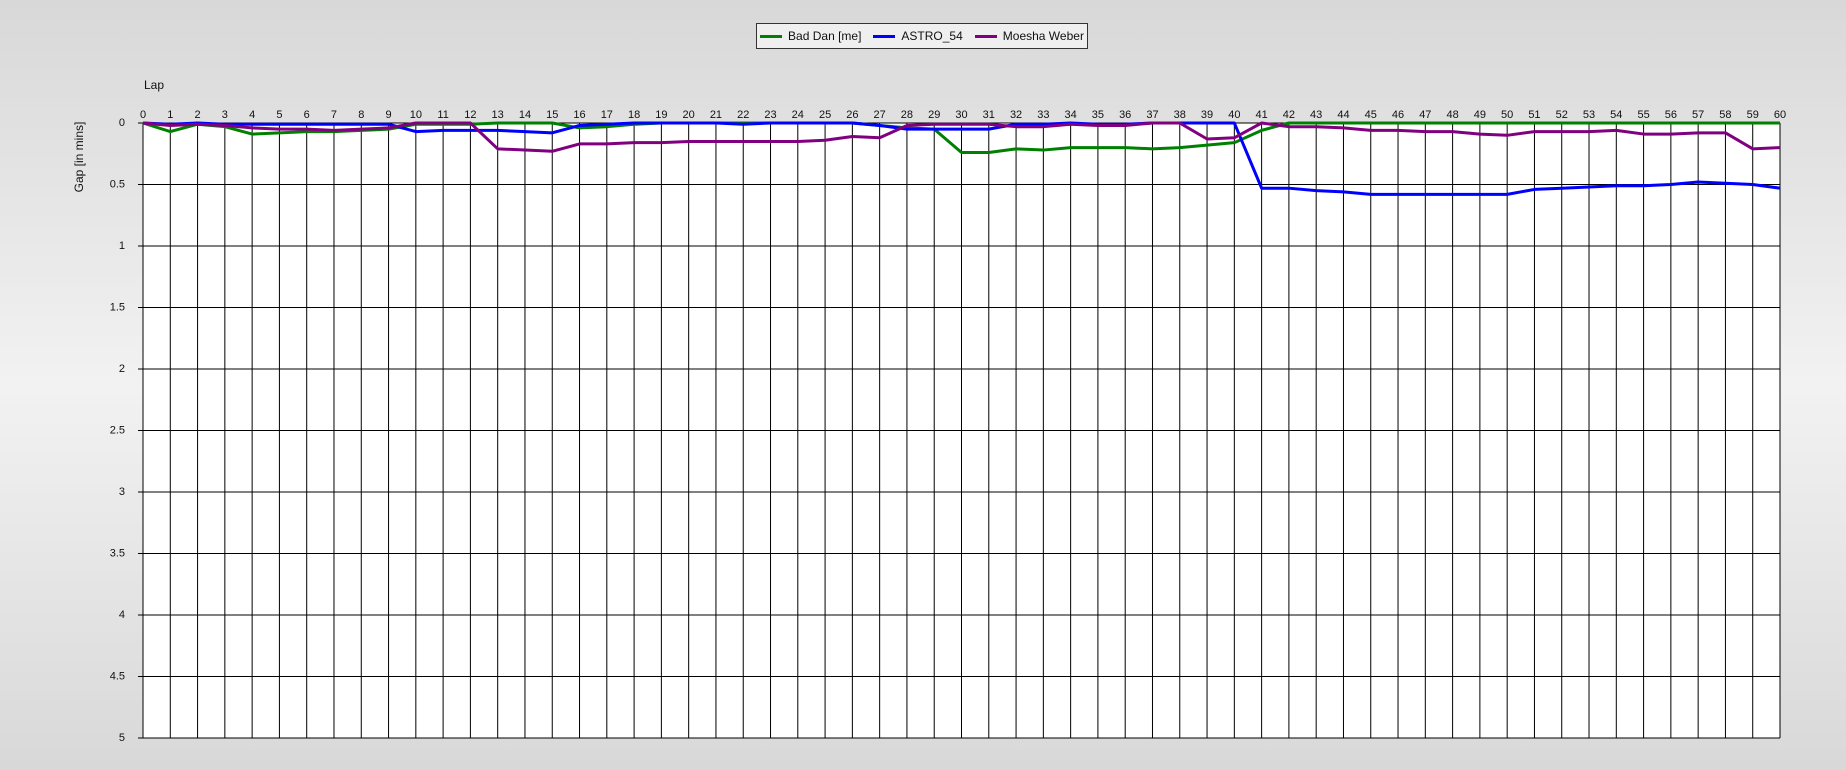  Describe the element at coordinates (117, 431) in the screenshot. I see `y-tick-label: 2.5` at that location.